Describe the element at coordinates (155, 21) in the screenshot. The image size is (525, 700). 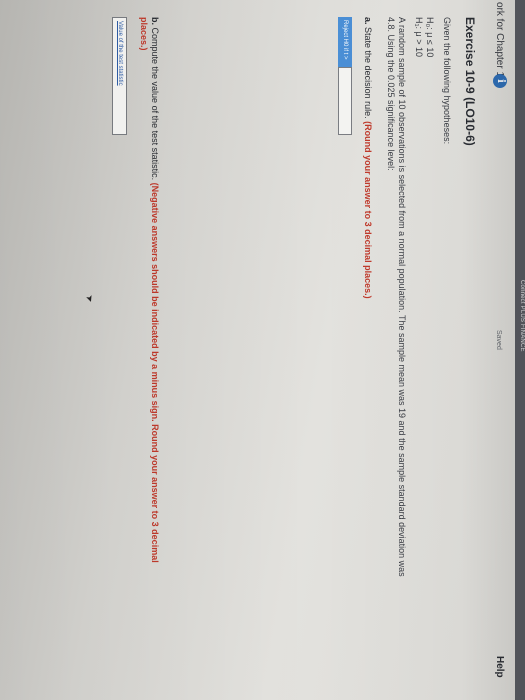
I see `part-b-label: b.` at that location.